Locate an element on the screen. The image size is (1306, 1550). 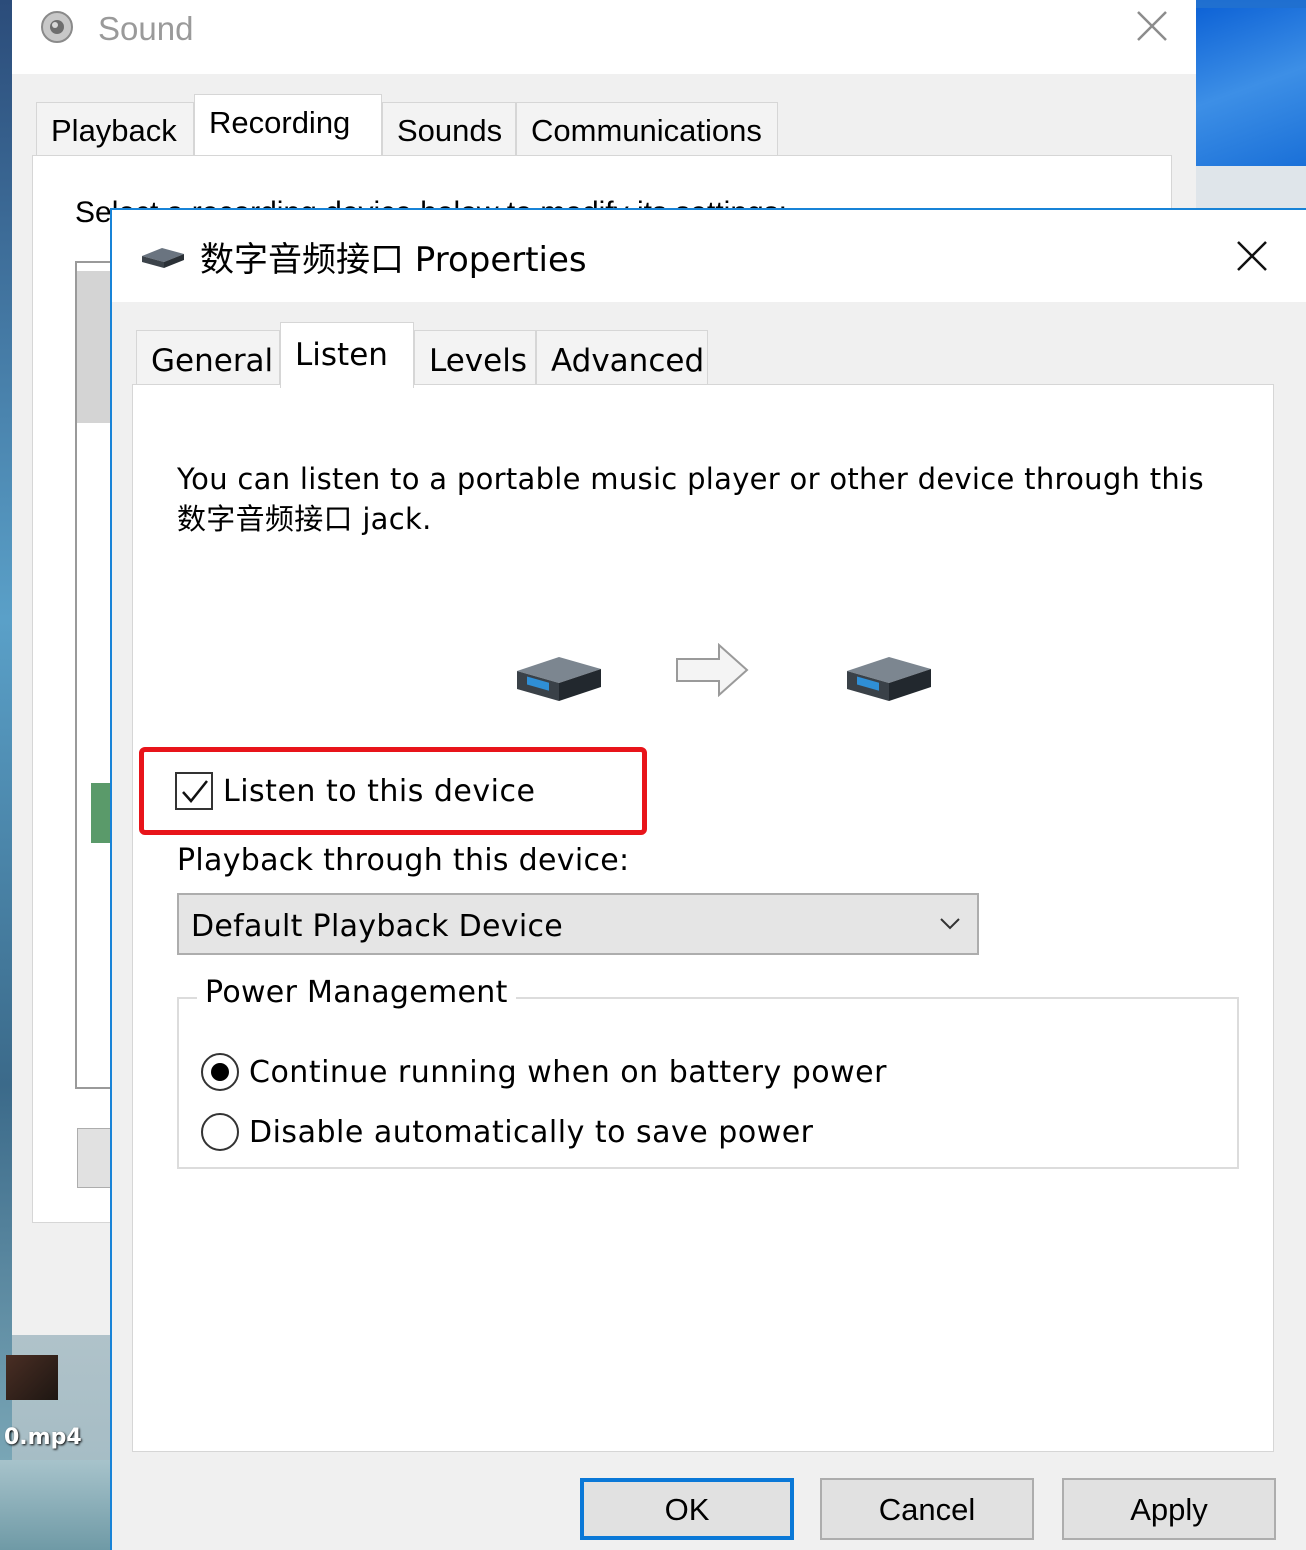
power-option-continue: Continue running when on battery power is located at coordinates (544, 1072).